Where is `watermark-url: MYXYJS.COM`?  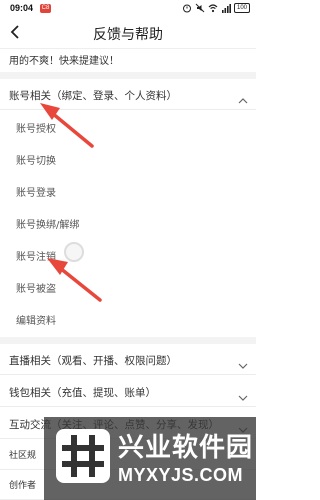
watermark-url: MYXYJS.COM is located at coordinates (181, 475).